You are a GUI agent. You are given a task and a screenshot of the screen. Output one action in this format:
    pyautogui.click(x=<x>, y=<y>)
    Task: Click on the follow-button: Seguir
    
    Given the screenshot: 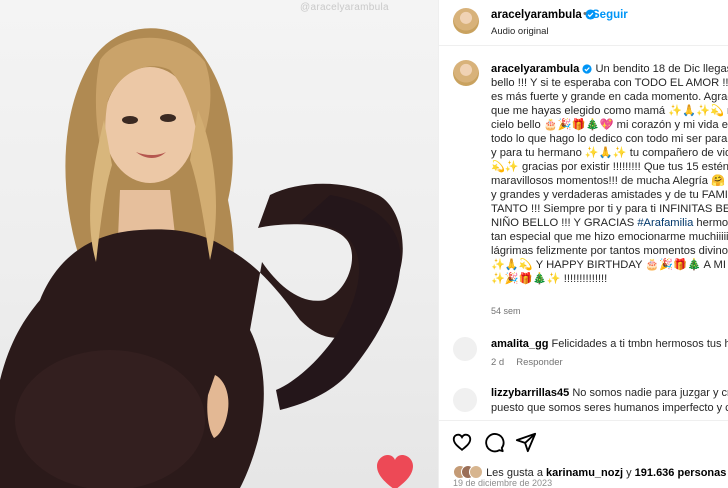 What is the action you would take?
    pyautogui.click(x=610, y=15)
    